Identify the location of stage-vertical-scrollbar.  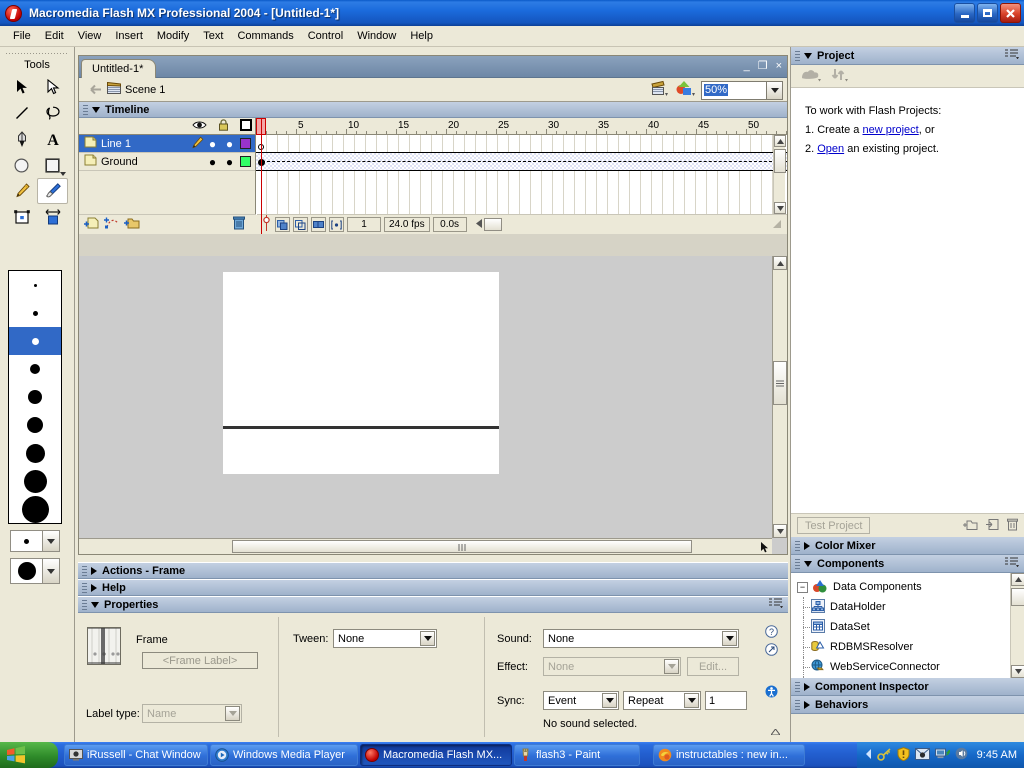
(779, 397).